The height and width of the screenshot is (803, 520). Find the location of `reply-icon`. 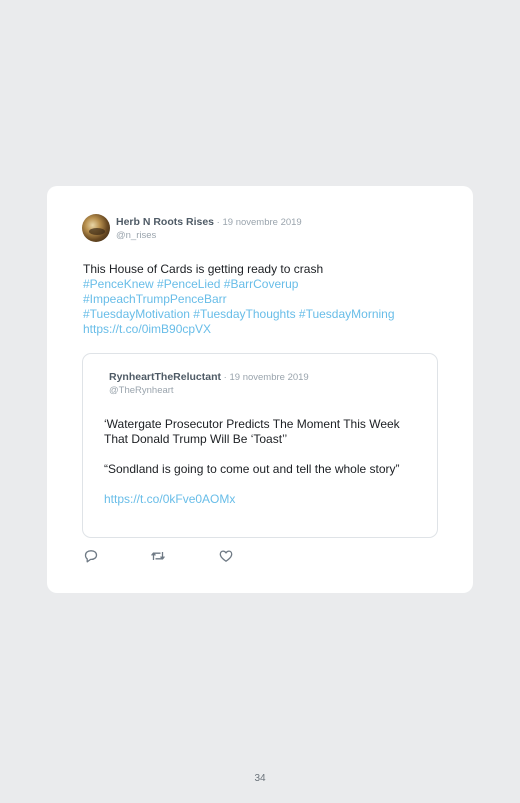

reply-icon is located at coordinates (91, 556).